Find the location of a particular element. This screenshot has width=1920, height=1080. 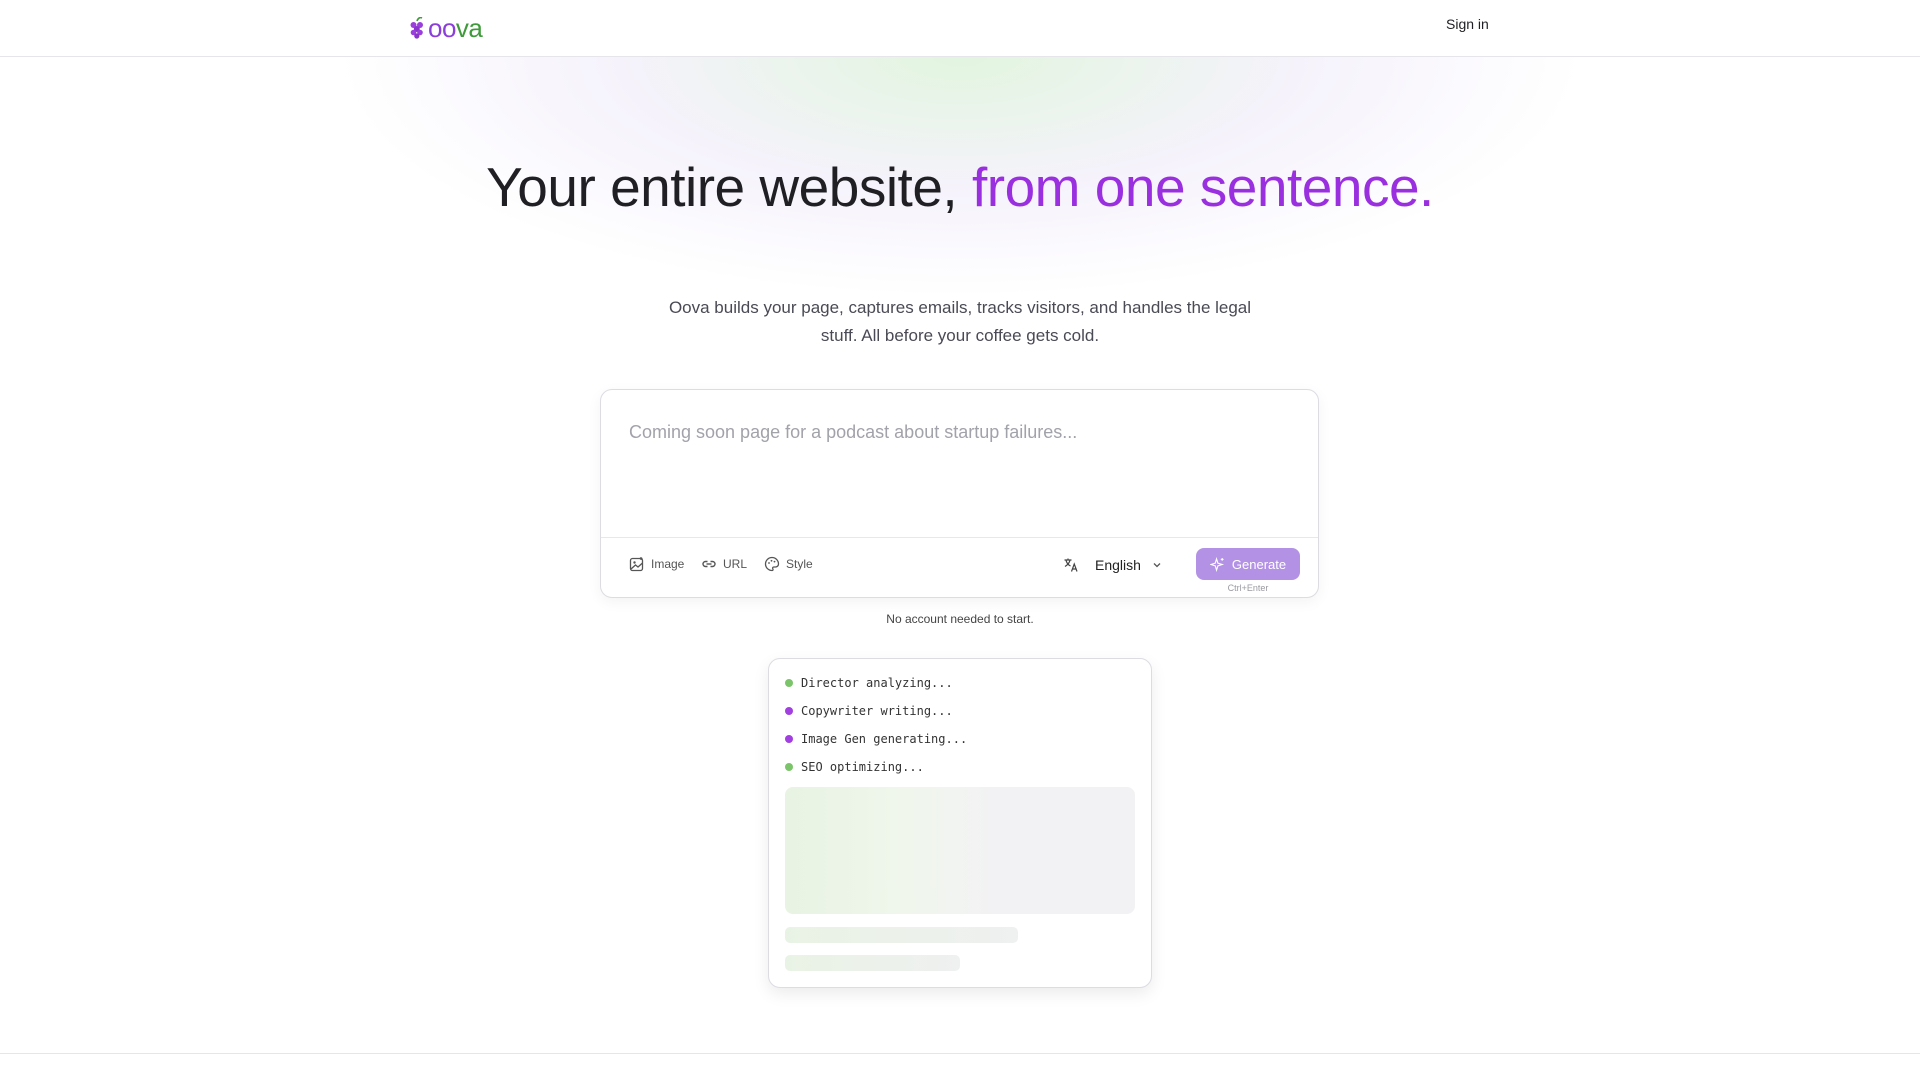

image-tool-button: Image is located at coordinates (656, 564).